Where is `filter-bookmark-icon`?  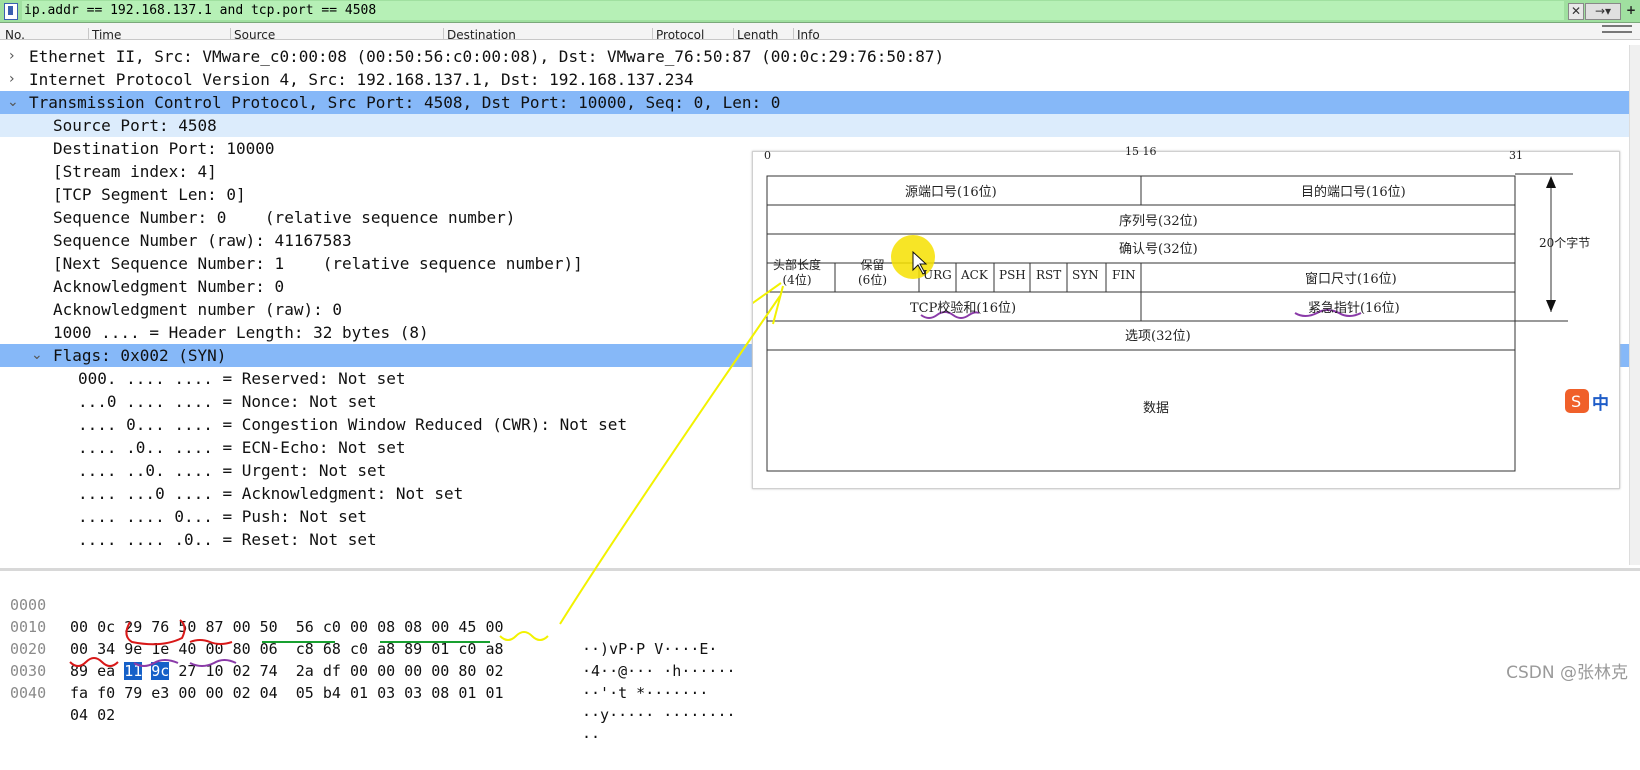 filter-bookmark-icon is located at coordinates (11, 11).